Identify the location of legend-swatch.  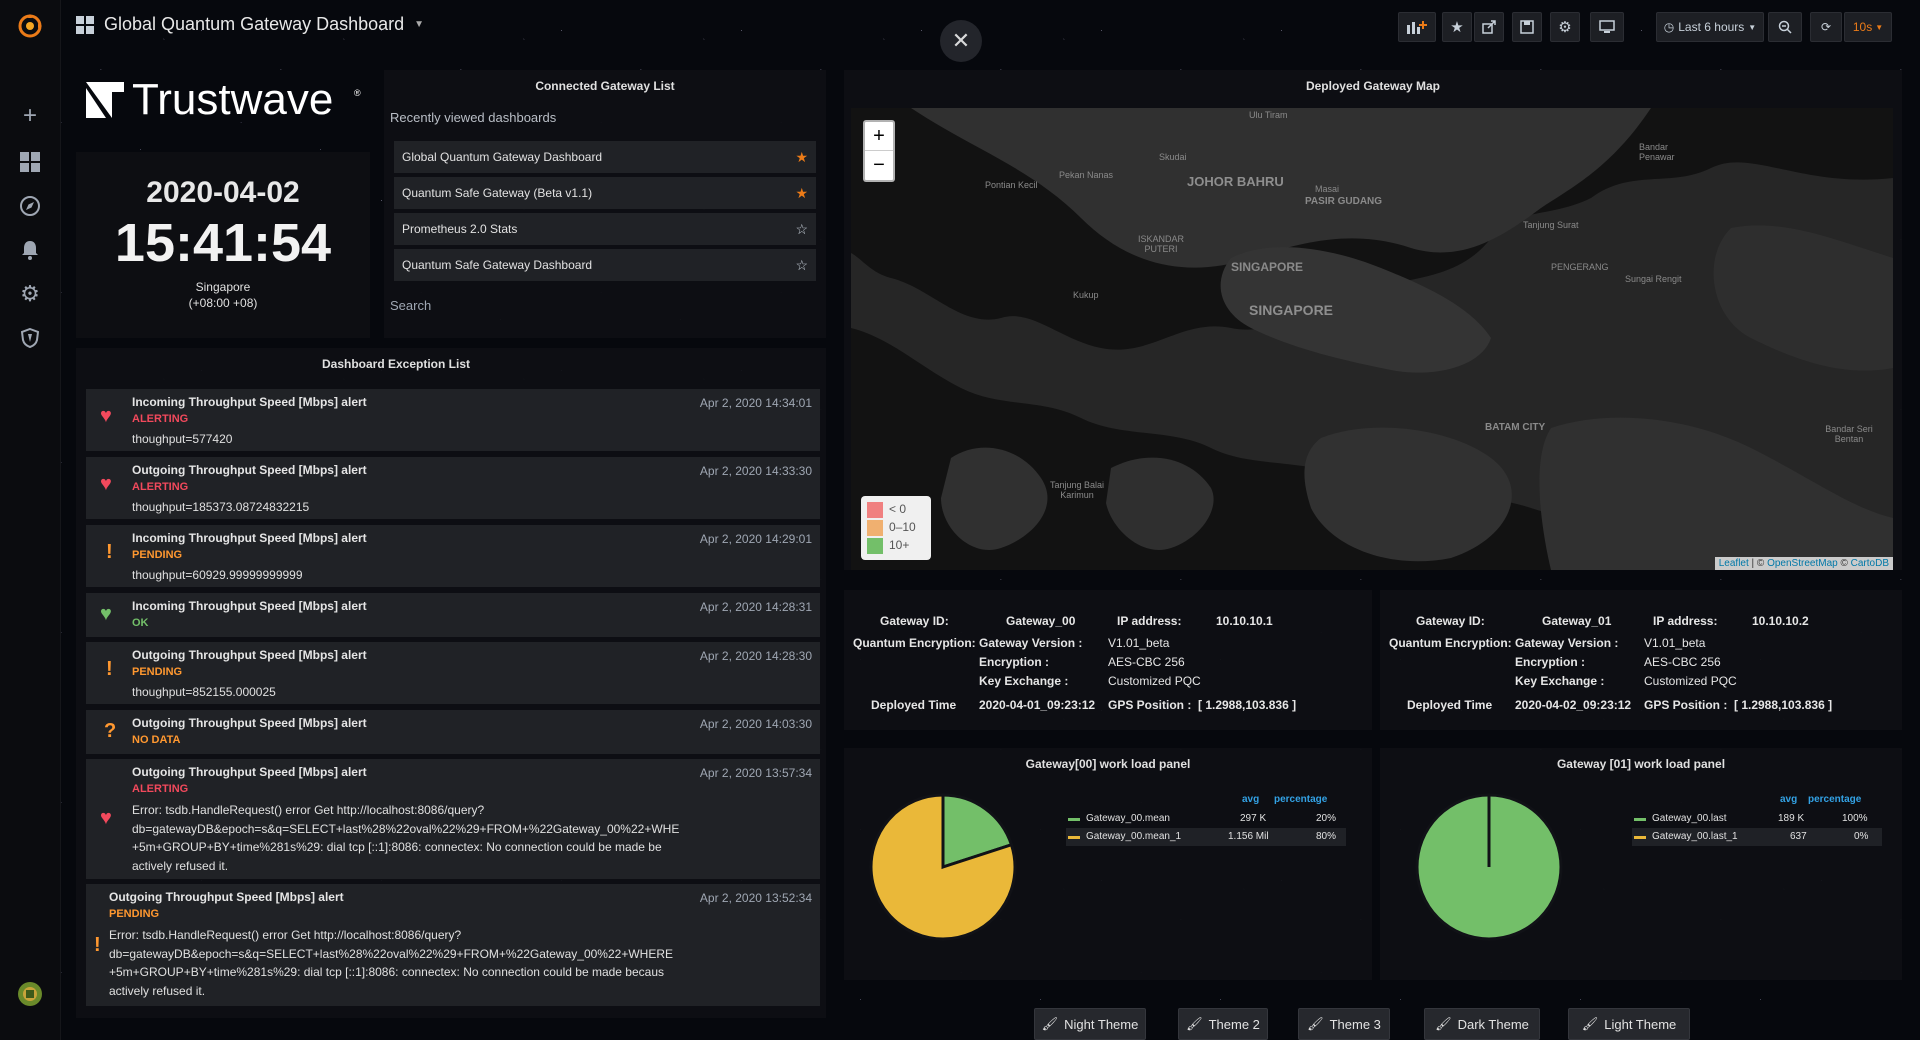
(875, 510).